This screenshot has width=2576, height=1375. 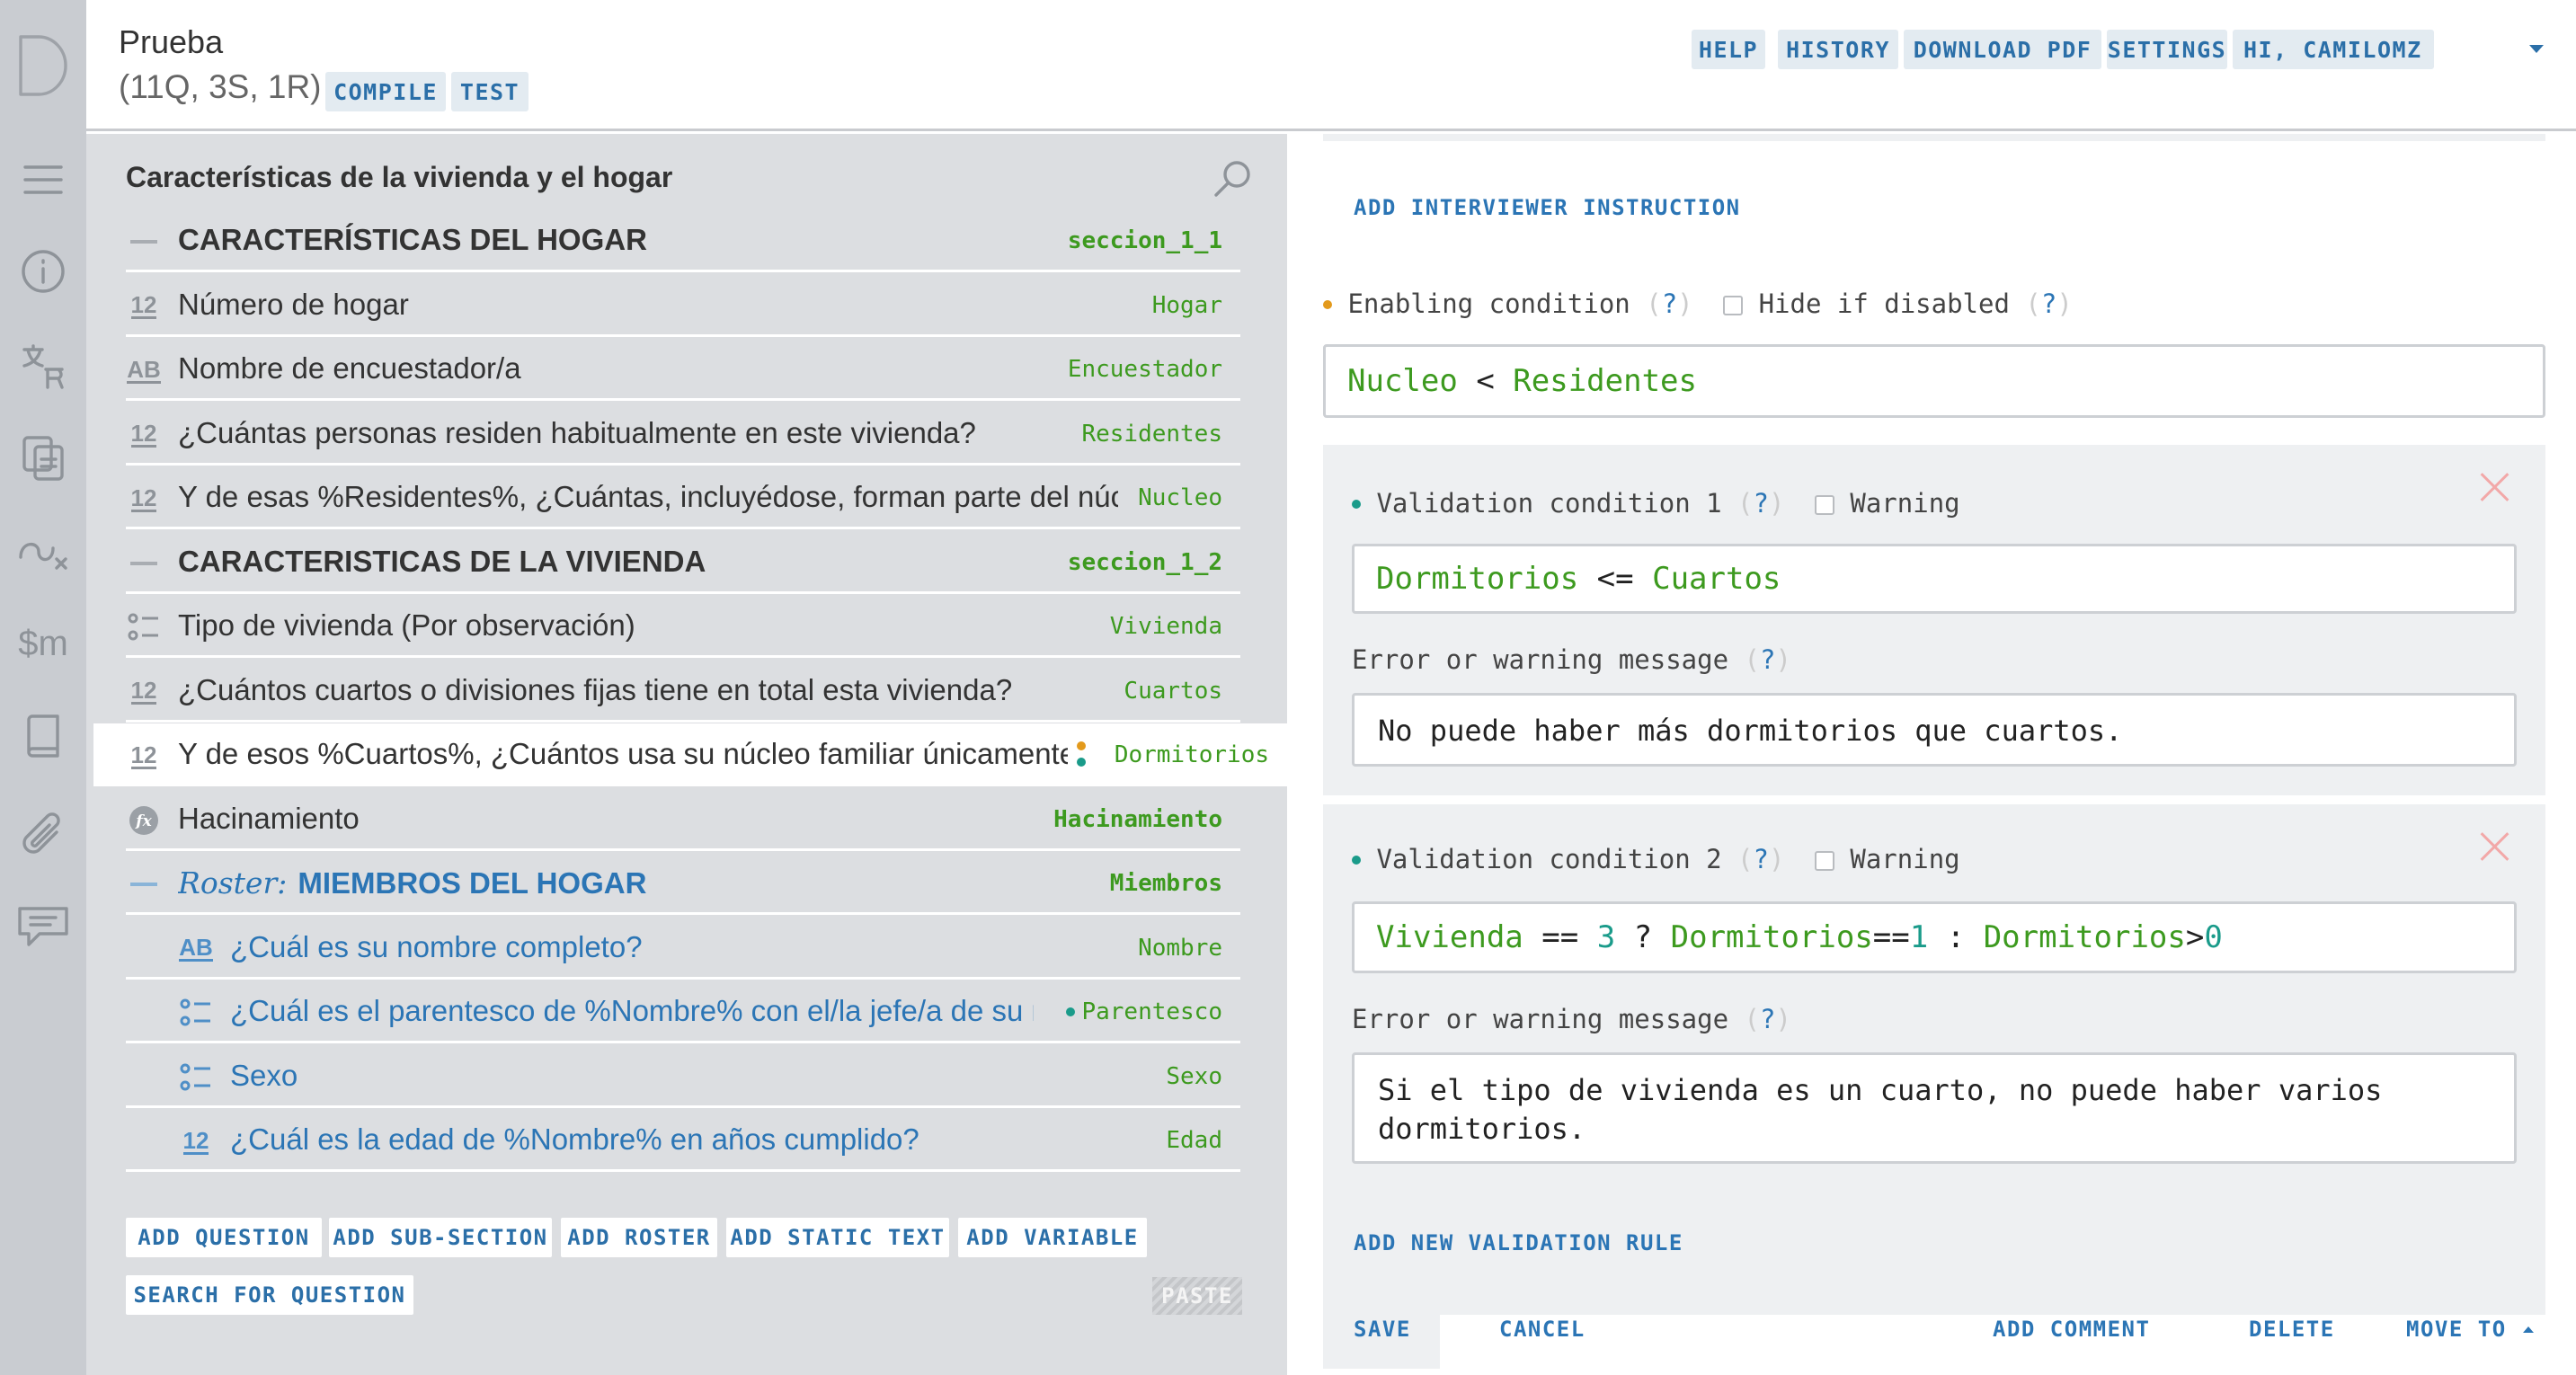 What do you see at coordinates (683, 305) in the screenshot?
I see `outline-question-row: 12 Número de hogar Hogar` at bounding box center [683, 305].